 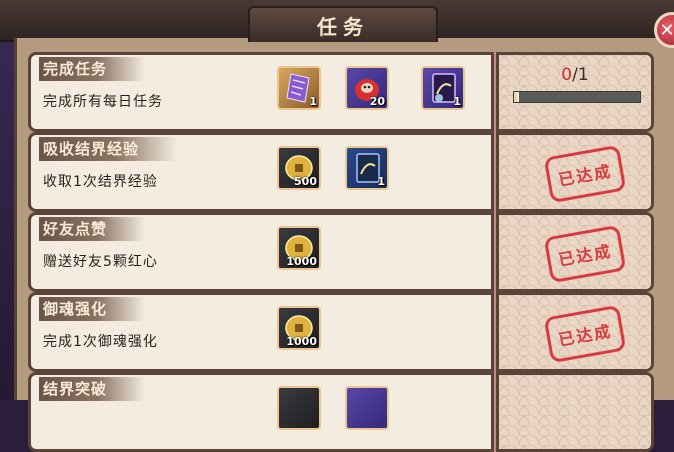 I want to click on progress-total: 1, so click(x=583, y=75).